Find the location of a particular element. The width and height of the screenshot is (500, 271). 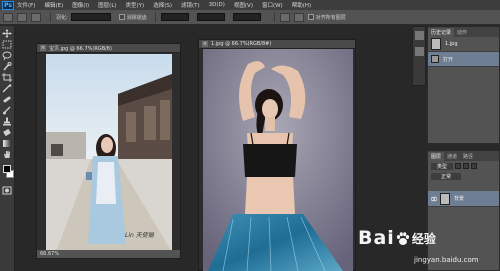

document-title: 宝贝.jpg @ 66.7%(RGB/8) is located at coordinates (80, 48).